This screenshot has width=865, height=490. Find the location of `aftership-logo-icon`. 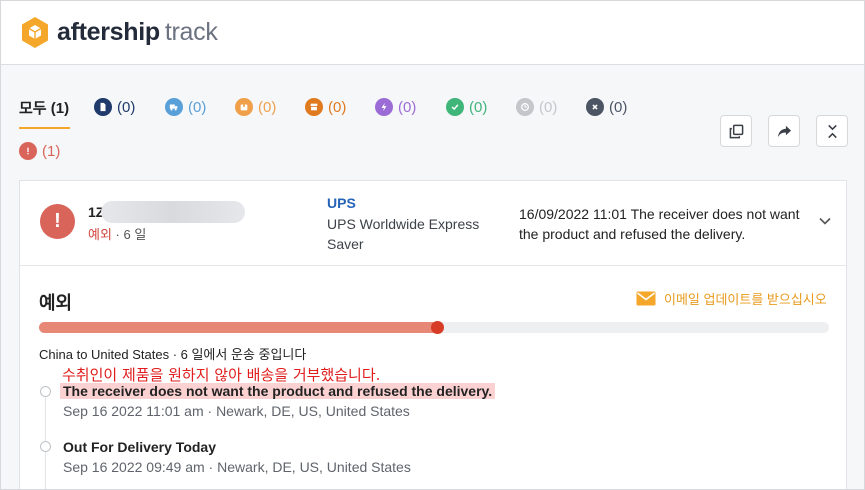

aftership-logo-icon is located at coordinates (35, 32).